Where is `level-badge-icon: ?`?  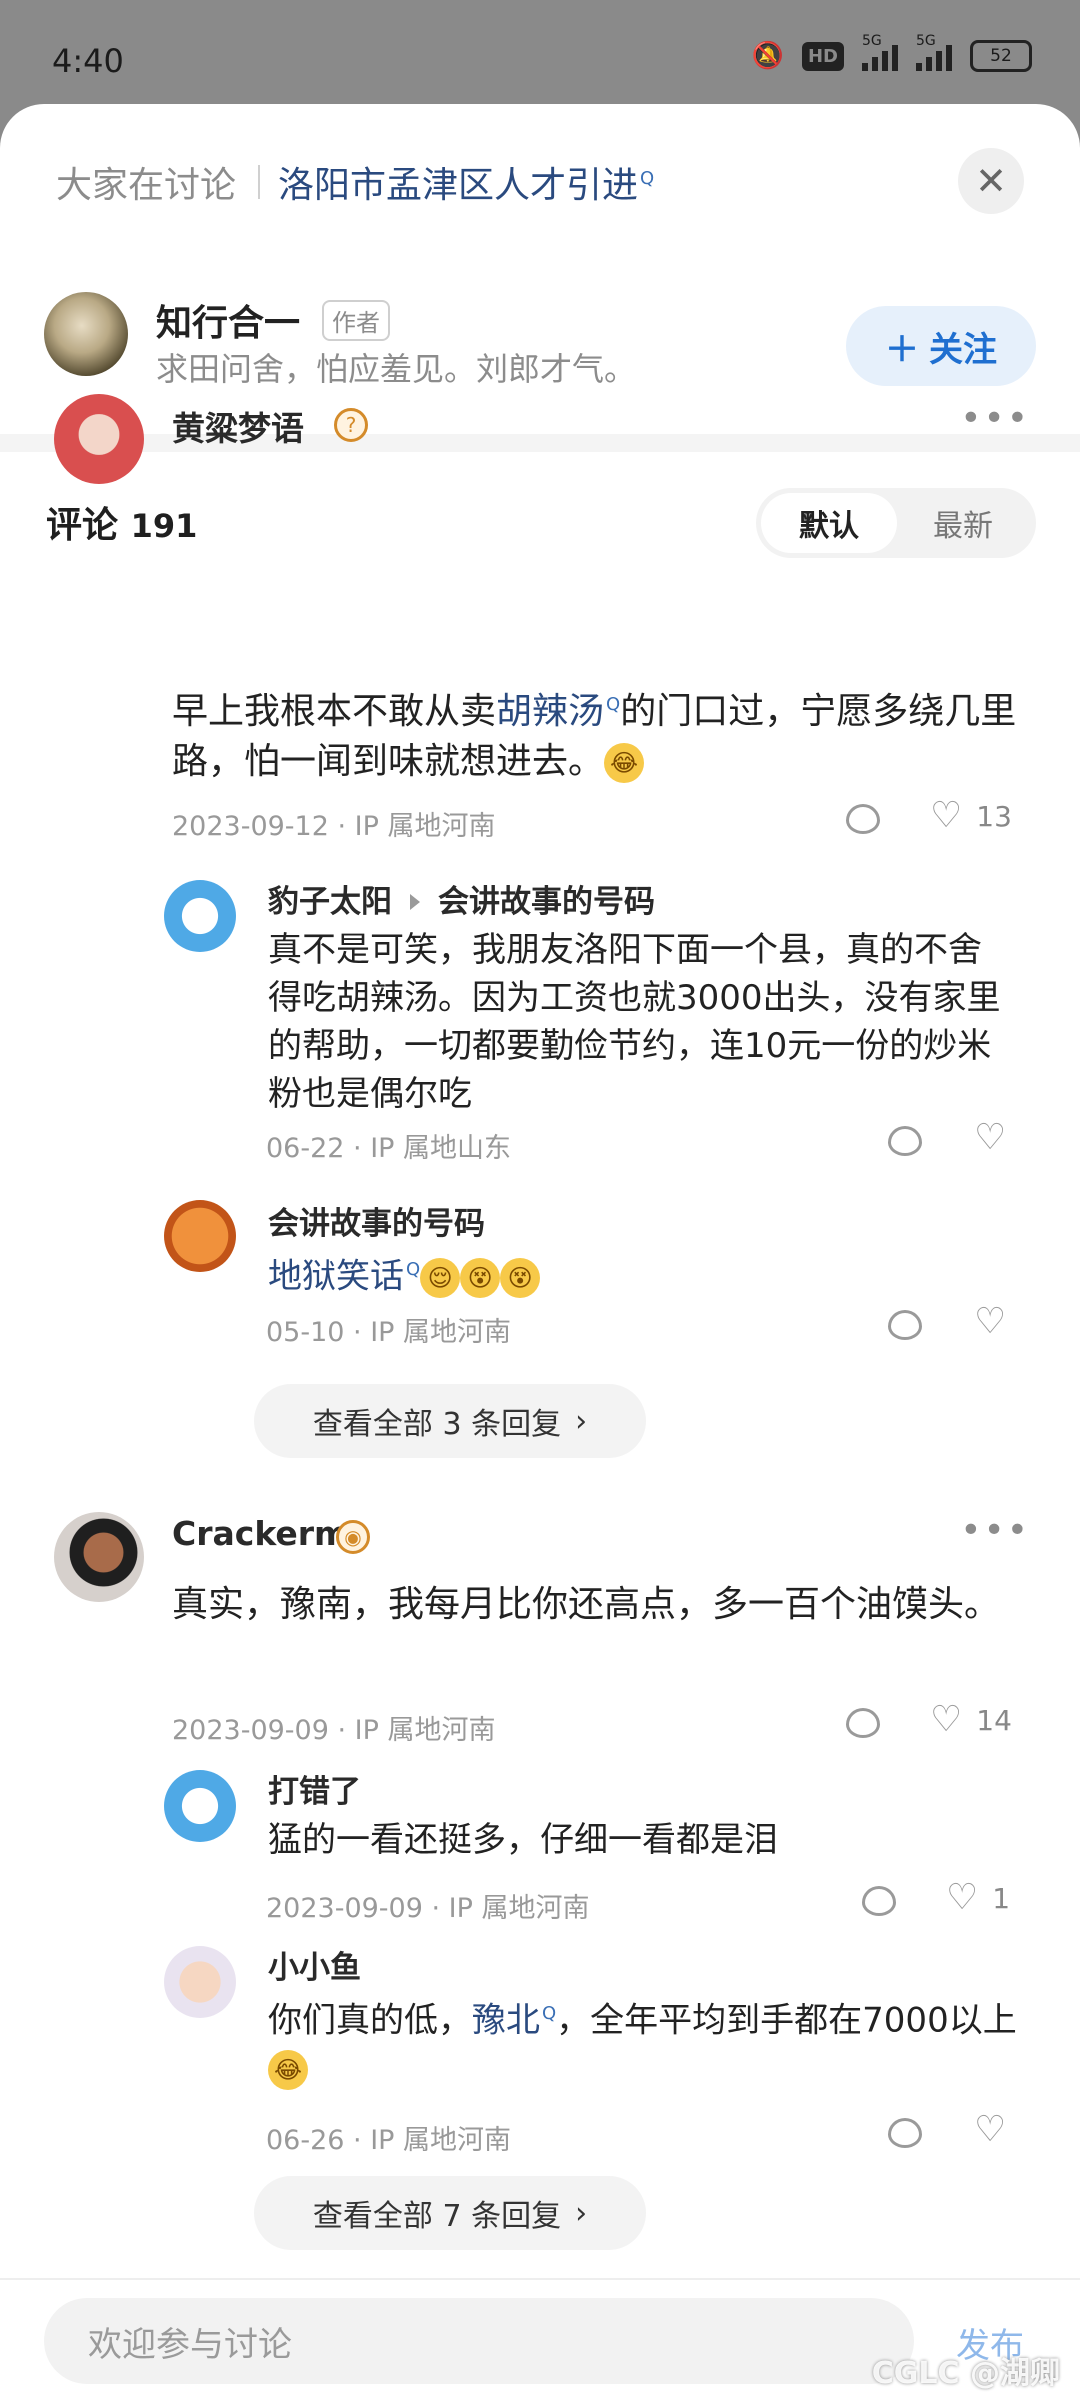 level-badge-icon: ? is located at coordinates (351, 425).